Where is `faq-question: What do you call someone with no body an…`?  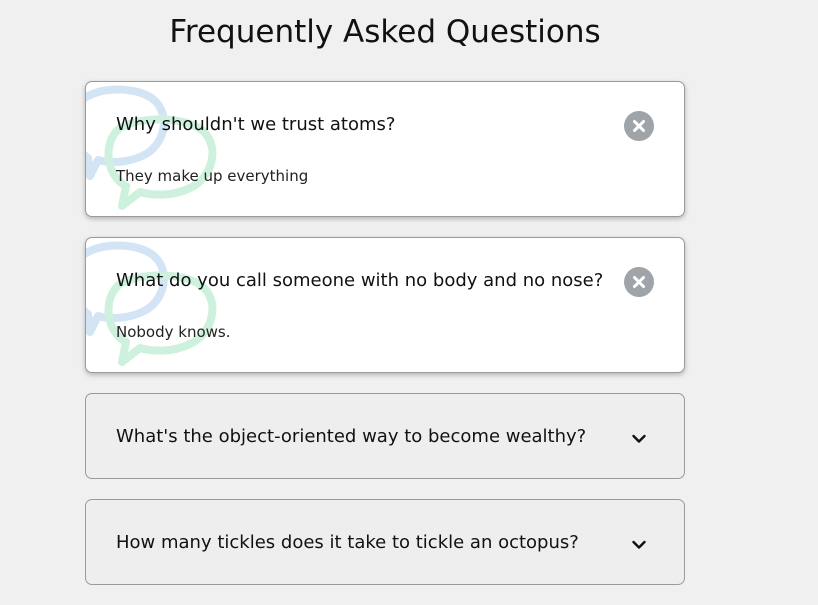 faq-question: What do you call someone with no body an… is located at coordinates (360, 280).